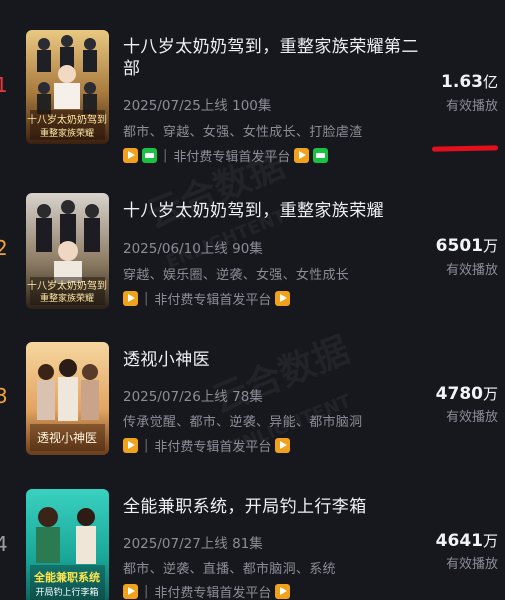  Describe the element at coordinates (236, 275) in the screenshot. I see `genre-tags: 穿越、娱乐圈、逆袭、女强、女性成长` at that location.